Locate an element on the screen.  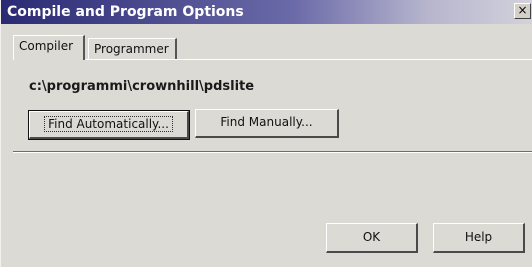
separator is located at coordinates (272, 152).